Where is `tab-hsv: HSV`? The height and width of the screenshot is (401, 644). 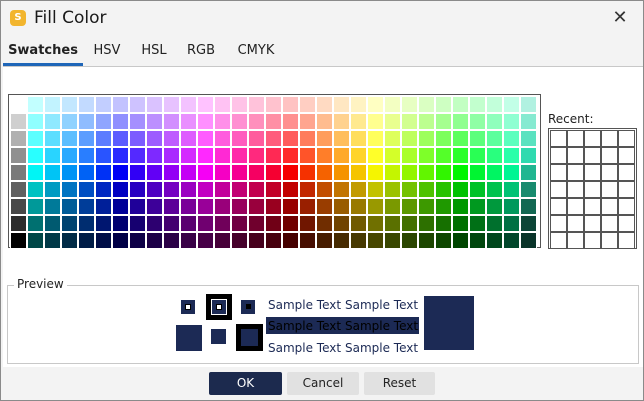 tab-hsv: HSV is located at coordinates (107, 52).